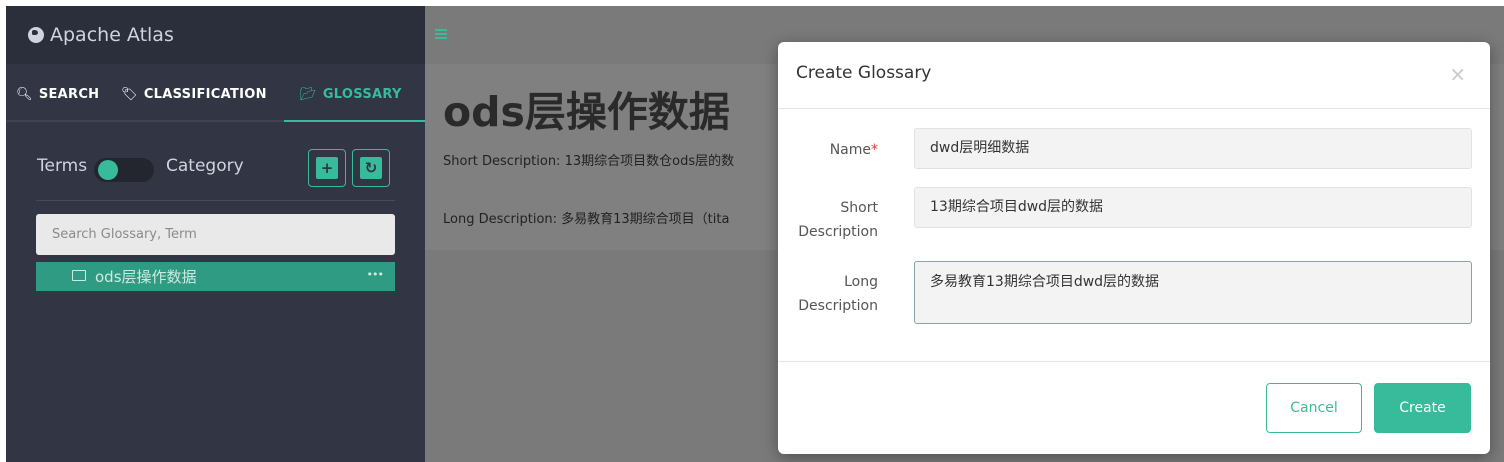  I want to click on tab-classification: 🏷︎ CLASSIFICATION, so click(194, 95).